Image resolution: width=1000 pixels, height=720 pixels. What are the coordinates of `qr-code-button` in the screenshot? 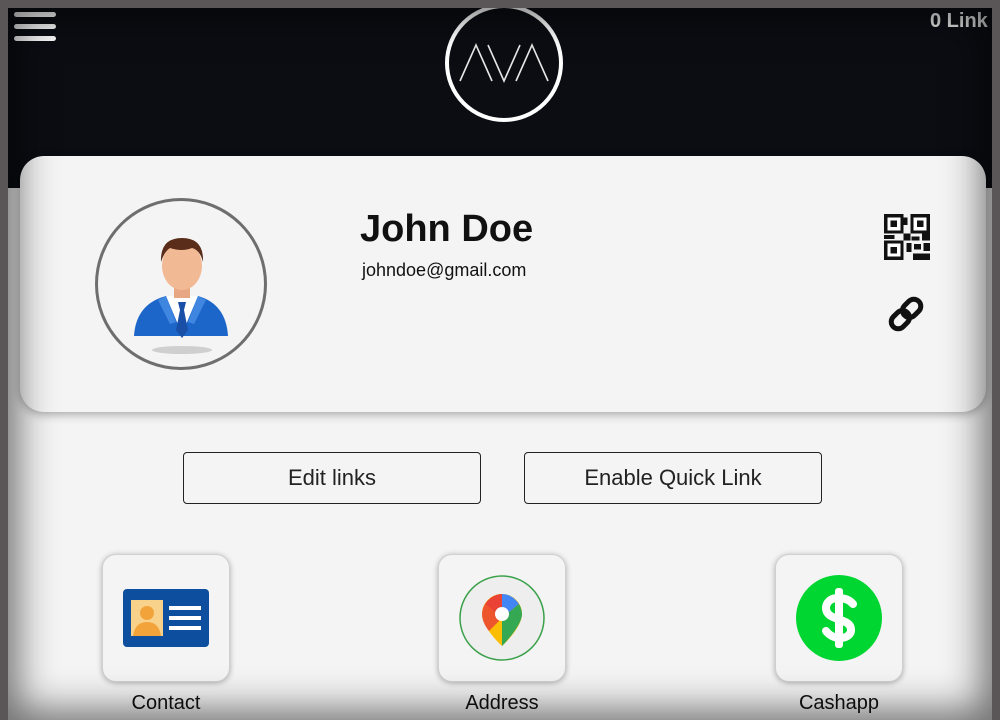 It's located at (907, 237).